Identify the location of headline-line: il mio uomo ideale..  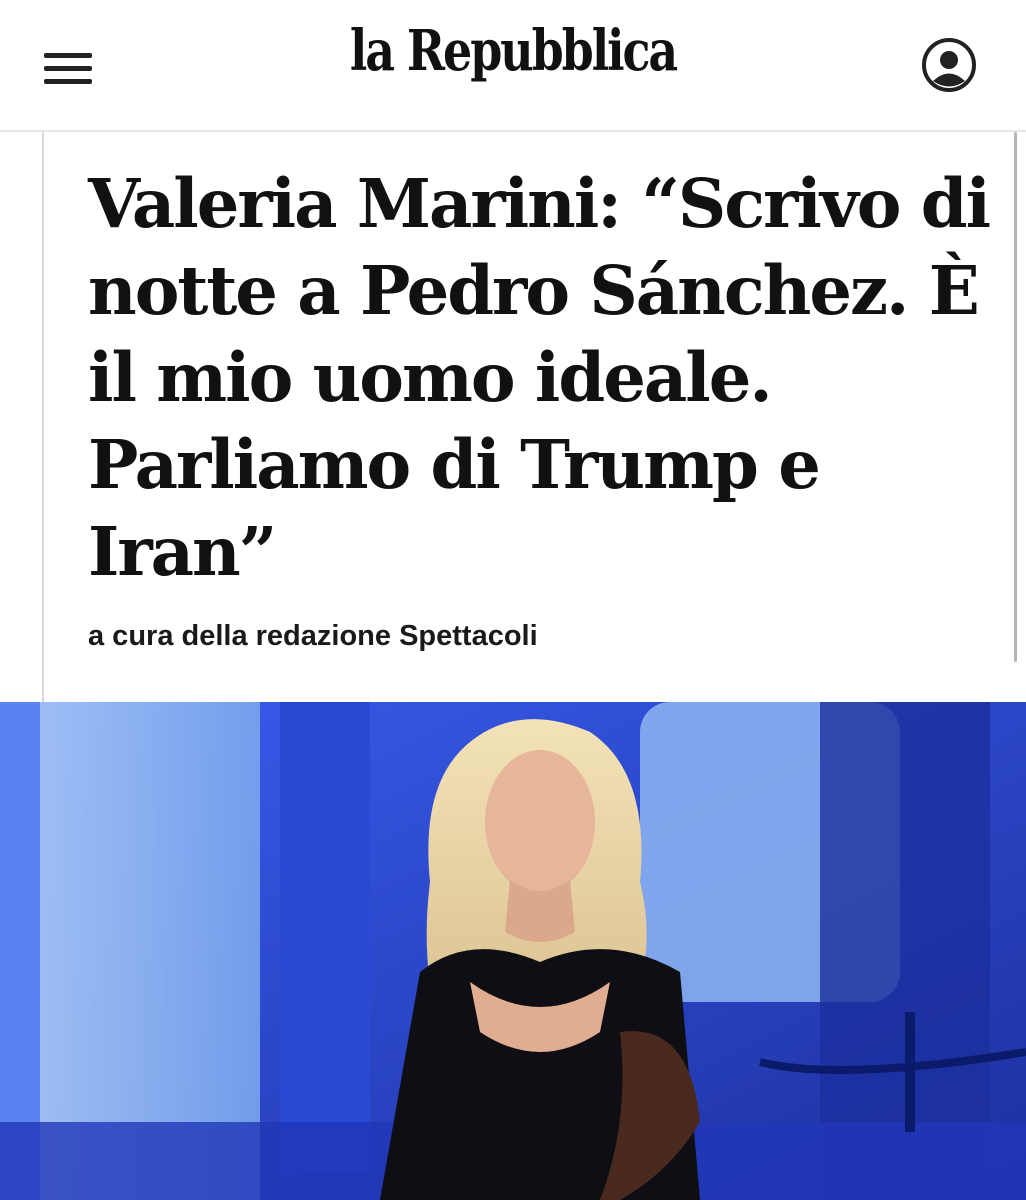
(430, 377).